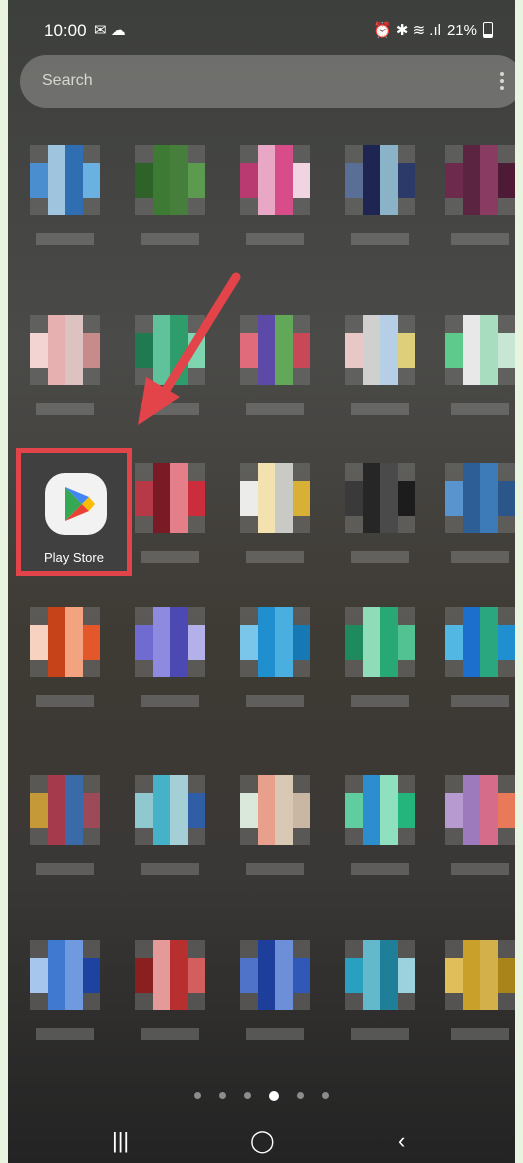 The image size is (523, 1163). What do you see at coordinates (120, 1141) in the screenshot?
I see `recents-button: |||` at bounding box center [120, 1141].